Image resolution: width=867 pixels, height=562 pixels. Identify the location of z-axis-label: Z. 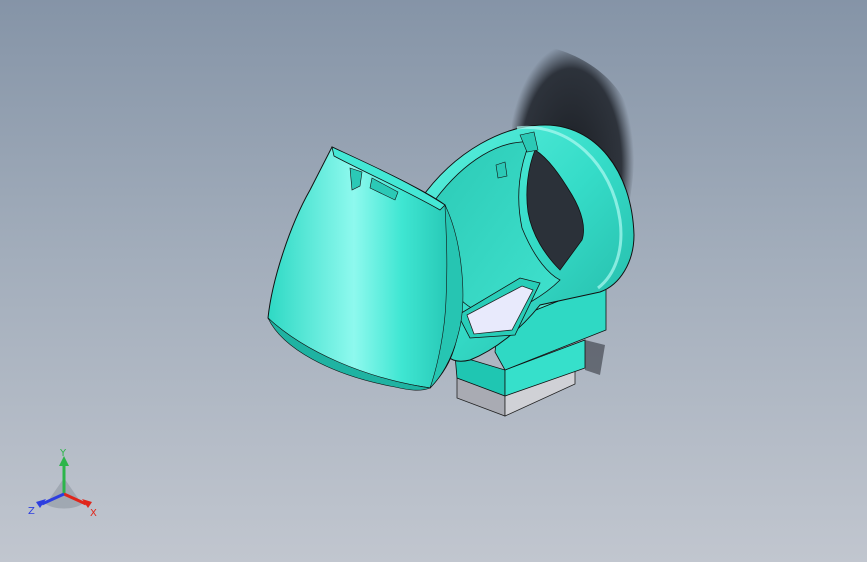
(31, 511).